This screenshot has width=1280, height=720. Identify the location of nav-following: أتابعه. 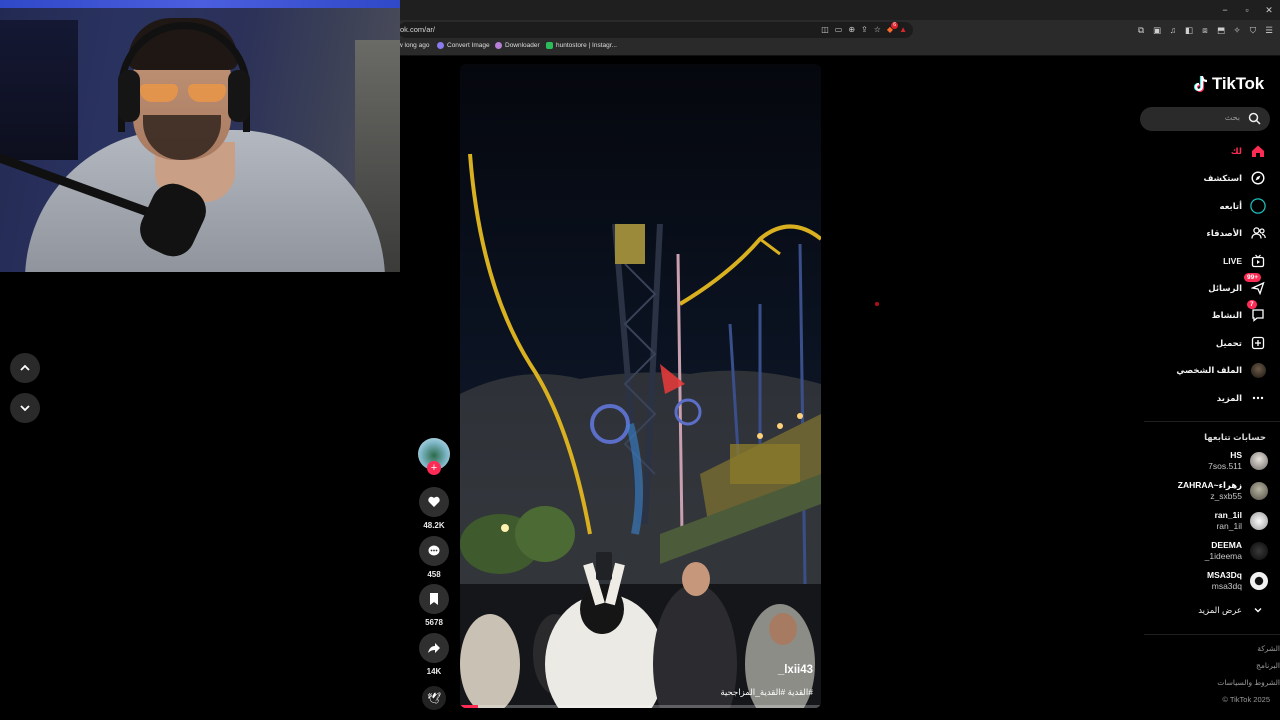
(1243, 206).